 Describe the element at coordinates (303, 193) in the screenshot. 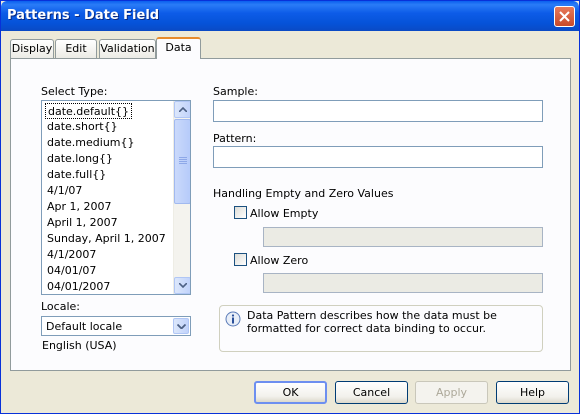

I see `handling-heading: Handling Empty and Zero Values` at that location.